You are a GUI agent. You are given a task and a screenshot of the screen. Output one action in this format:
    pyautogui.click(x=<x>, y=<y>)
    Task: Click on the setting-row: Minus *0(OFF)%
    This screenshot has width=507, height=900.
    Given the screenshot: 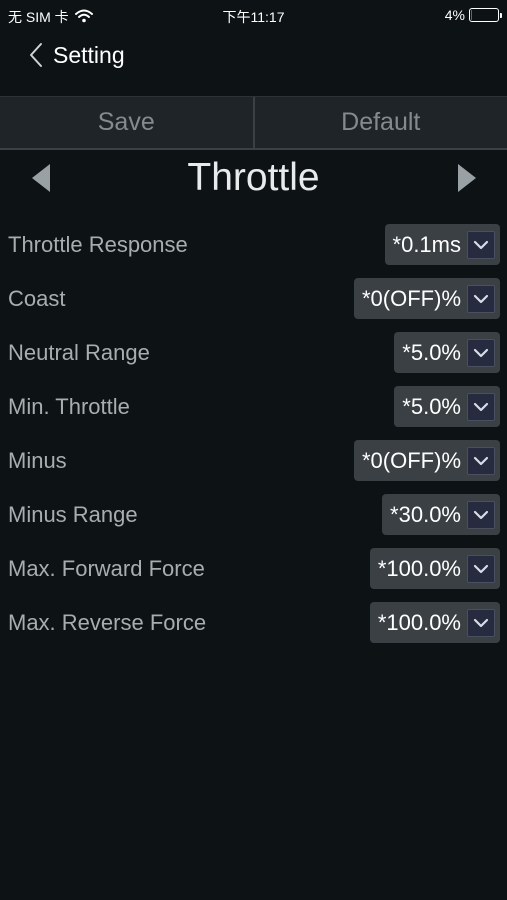 What is the action you would take?
    pyautogui.click(x=253, y=461)
    